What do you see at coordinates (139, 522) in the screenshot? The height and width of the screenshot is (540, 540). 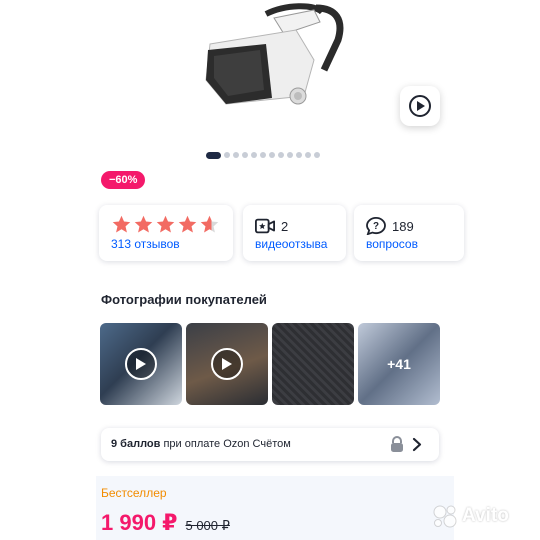 I see `current-price: 1 990 ₽` at bounding box center [139, 522].